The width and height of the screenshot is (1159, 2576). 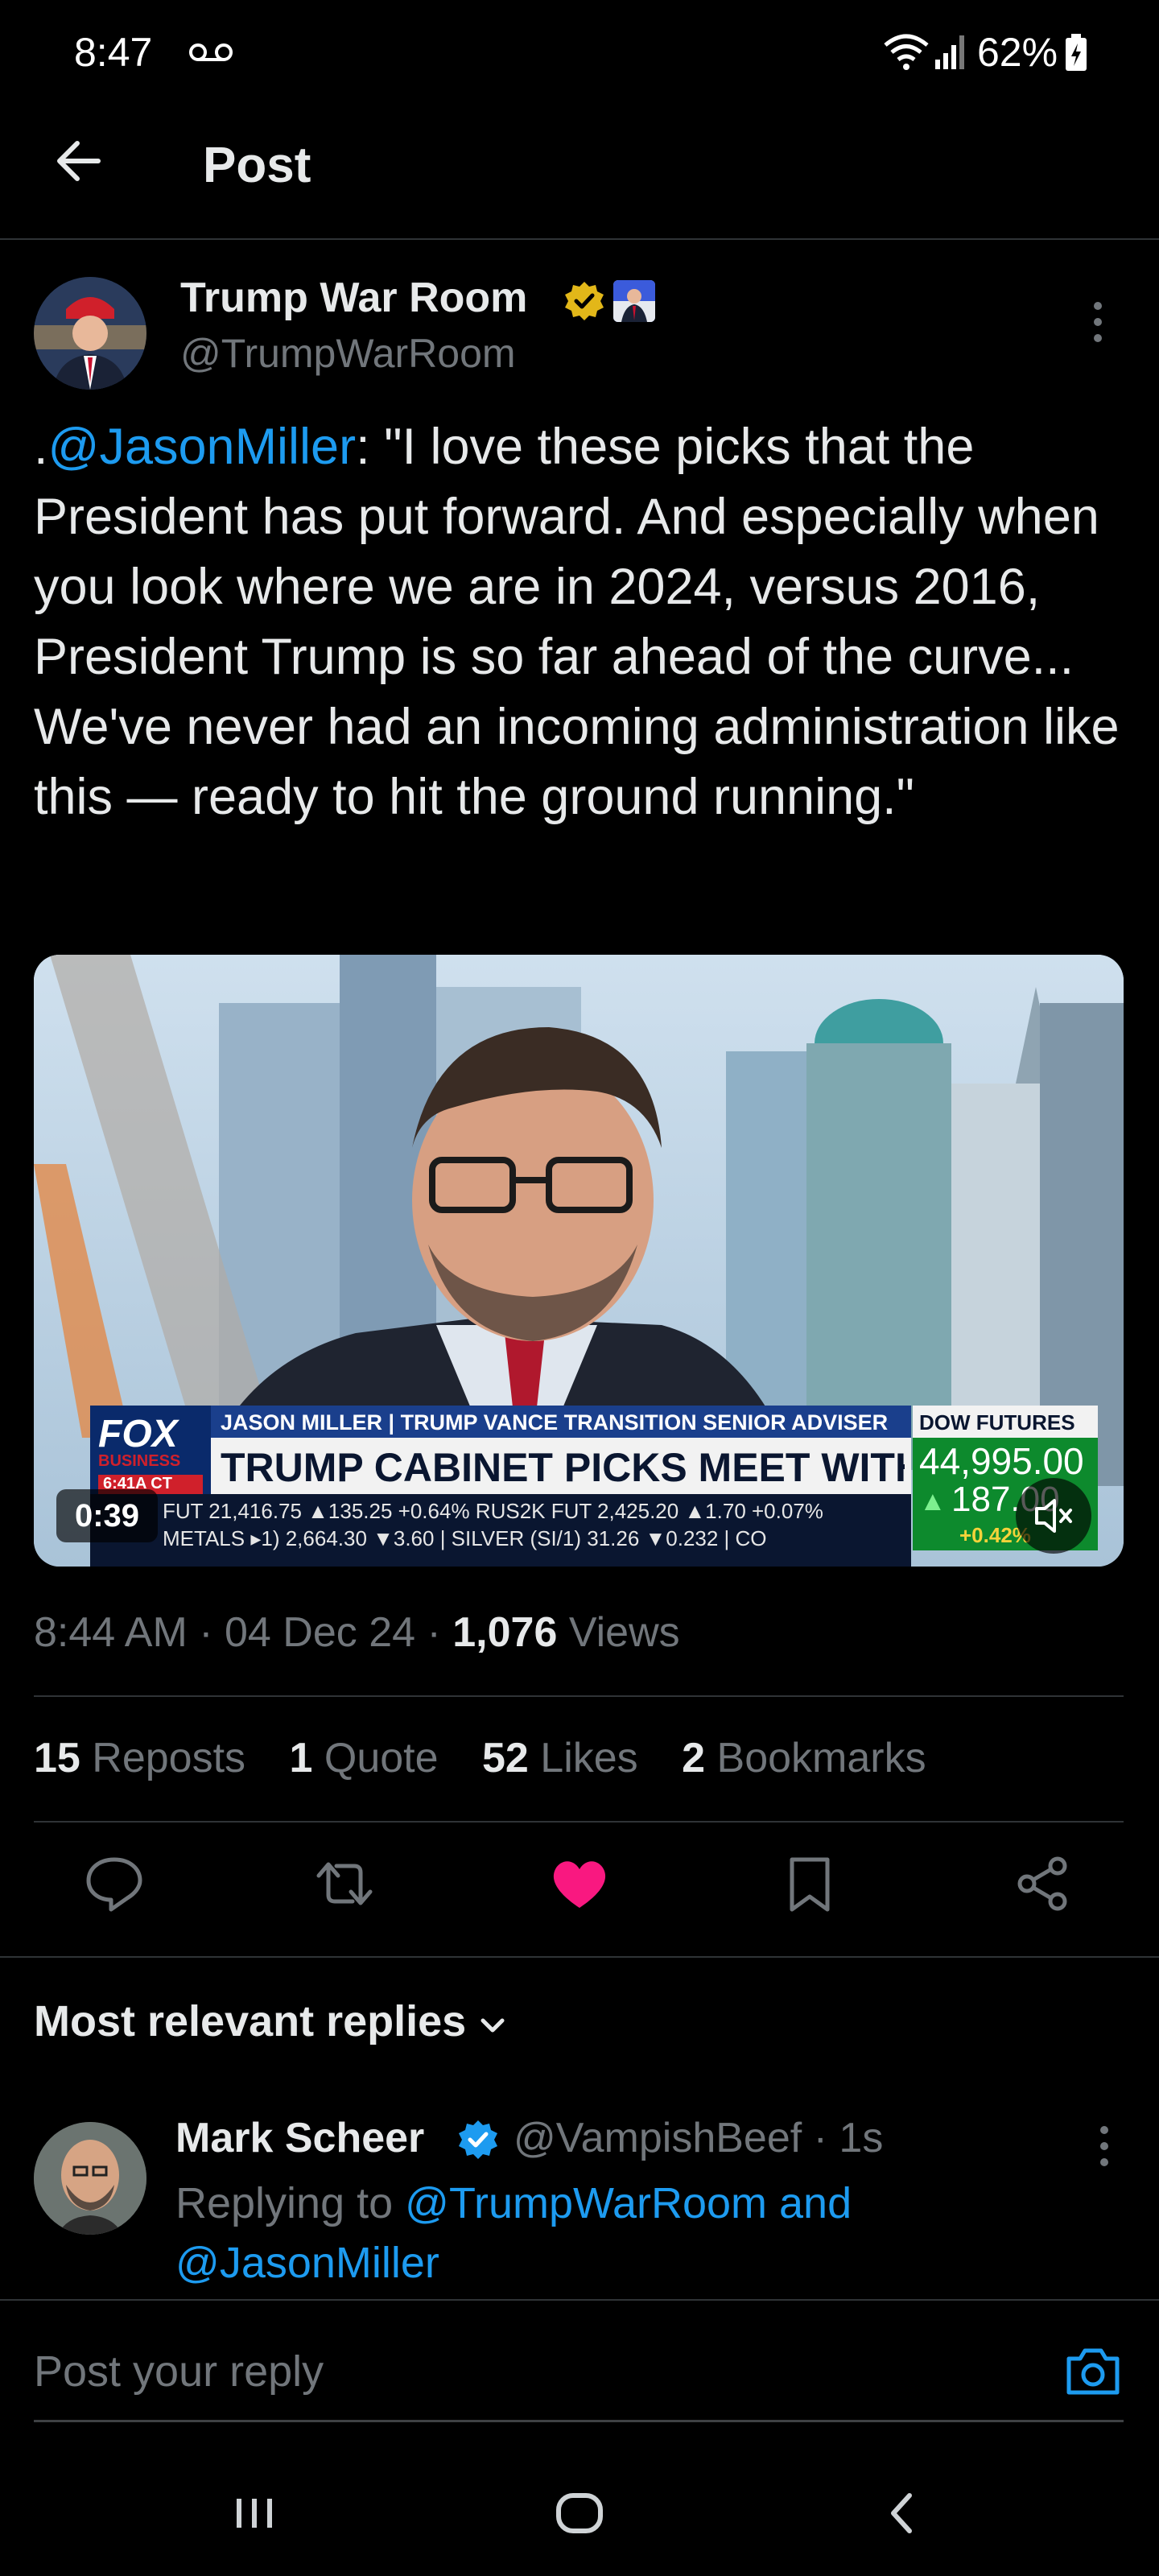 What do you see at coordinates (579, 2421) in the screenshot?
I see `composer-underline` at bounding box center [579, 2421].